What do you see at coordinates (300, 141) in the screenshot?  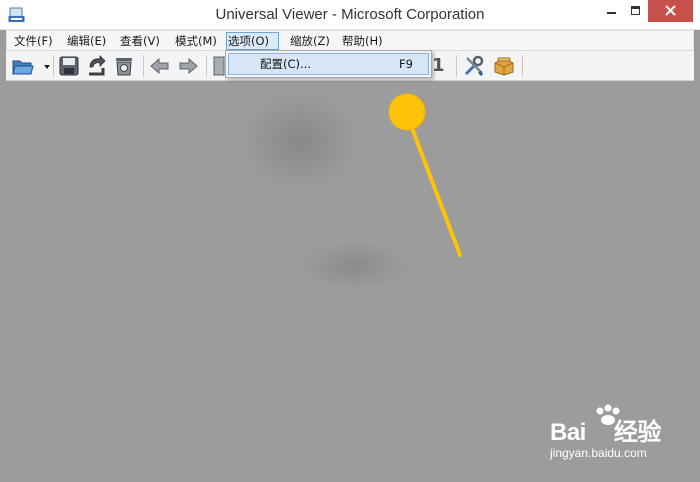 I see `blurred-content` at bounding box center [300, 141].